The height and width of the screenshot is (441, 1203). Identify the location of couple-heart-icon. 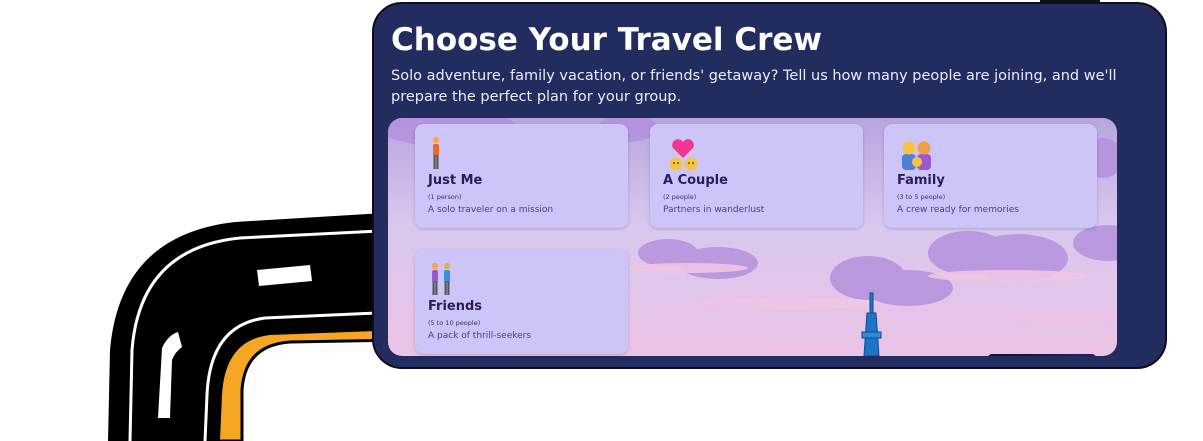
(683, 155).